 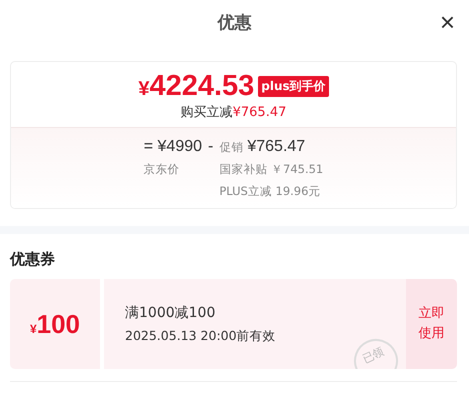 What do you see at coordinates (233, 112) in the screenshot?
I see `saving-text: 购买立减¥765.47` at bounding box center [233, 112].